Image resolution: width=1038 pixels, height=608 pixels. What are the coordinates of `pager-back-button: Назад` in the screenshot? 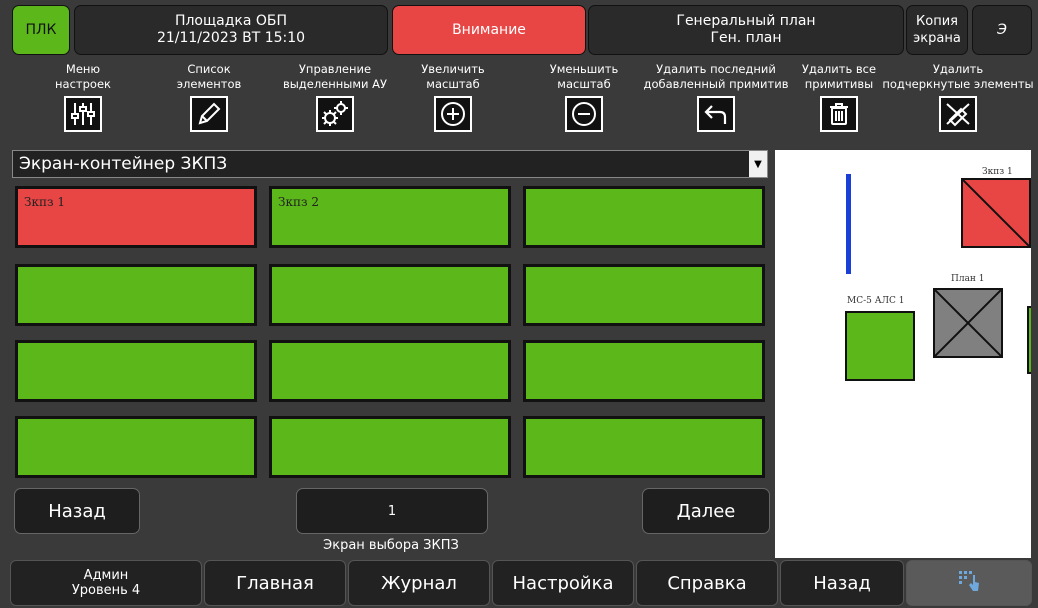 It's located at (77, 511).